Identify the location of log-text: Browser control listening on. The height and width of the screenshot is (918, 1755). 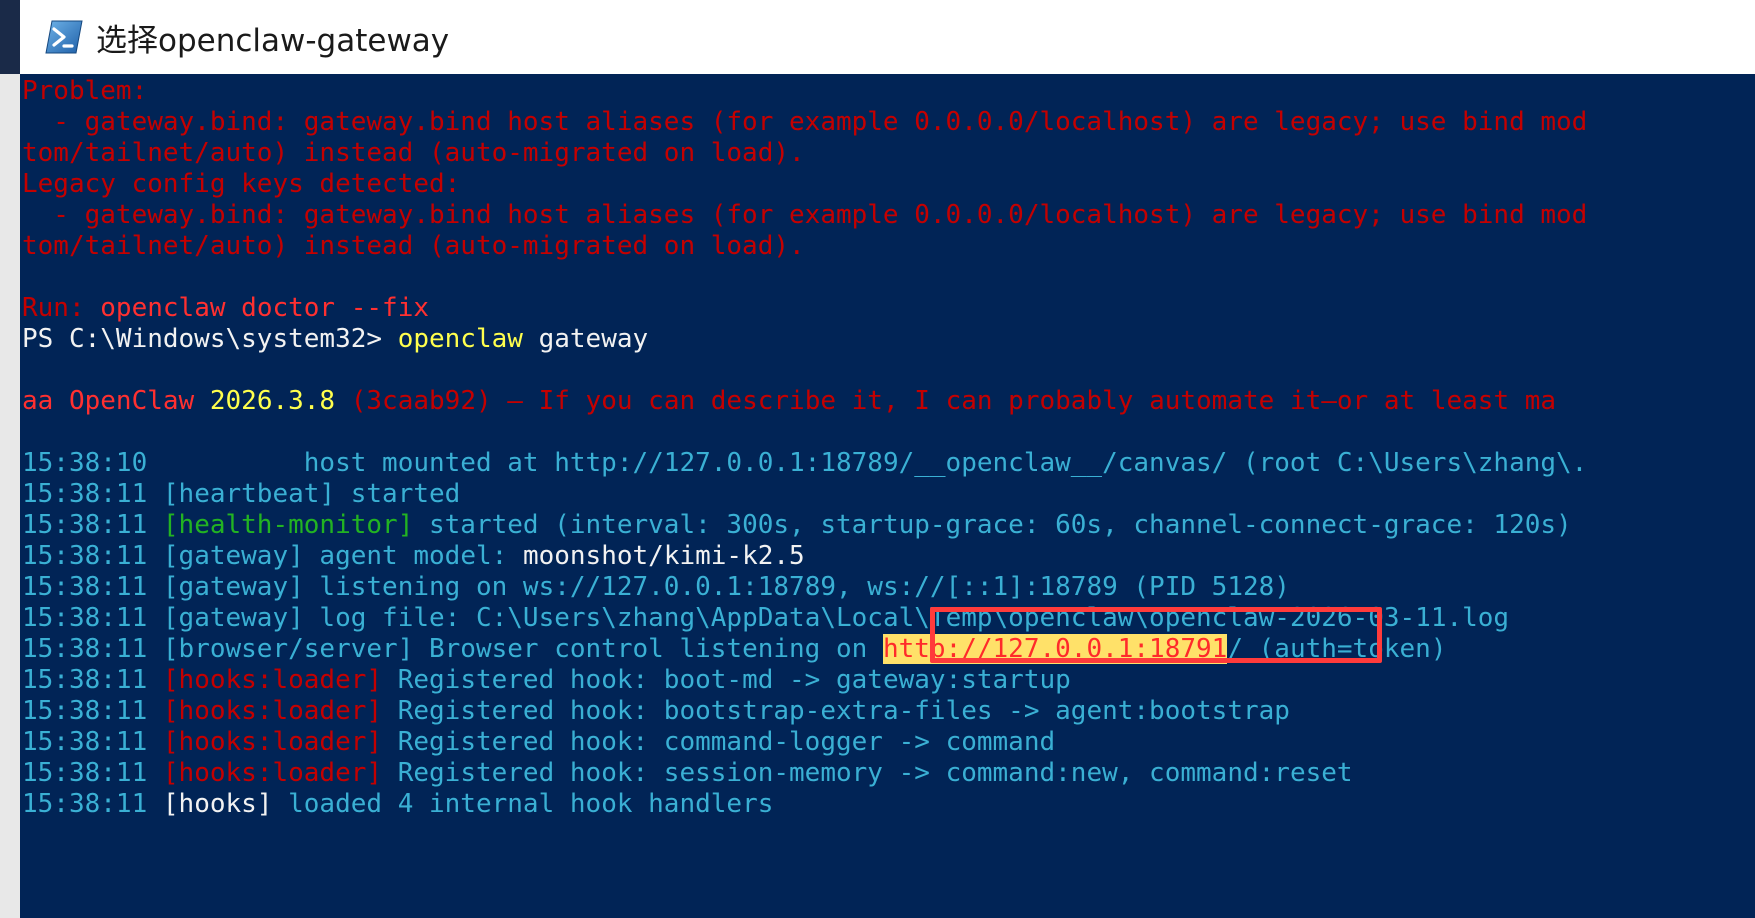
(648, 649).